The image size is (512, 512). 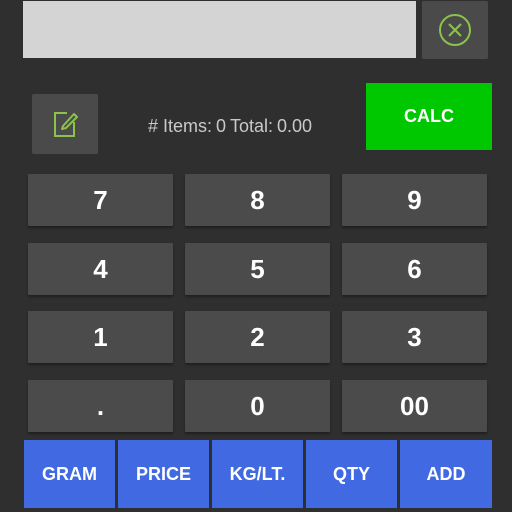 What do you see at coordinates (429, 116) in the screenshot?
I see `calc-button: CALC` at bounding box center [429, 116].